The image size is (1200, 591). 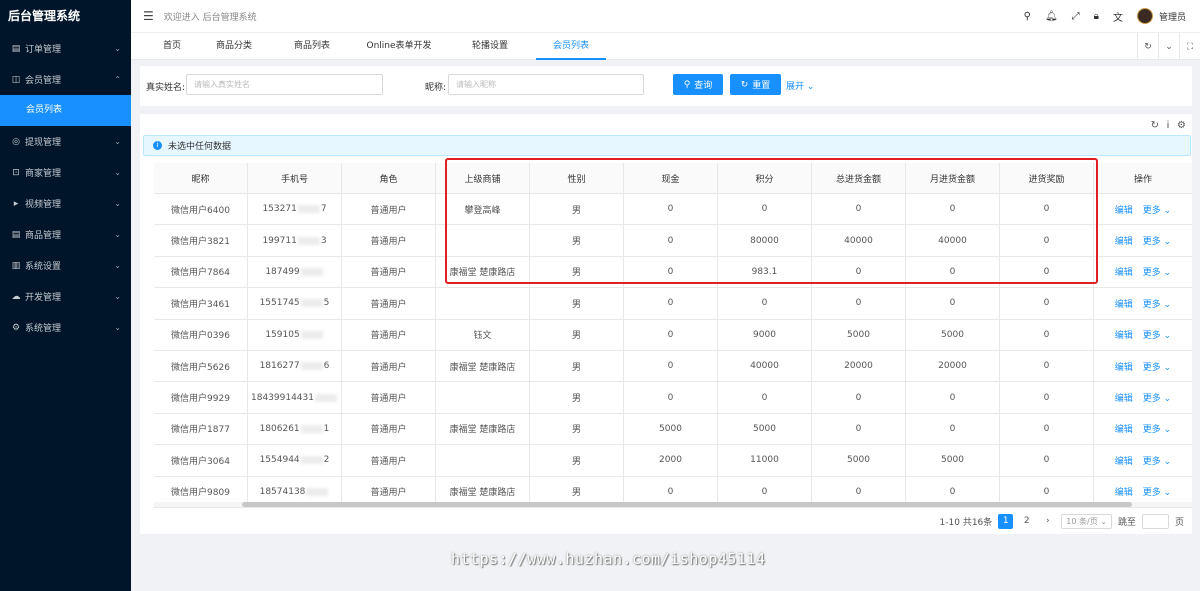 What do you see at coordinates (765, 178) in the screenshot?
I see `column-header: 积分` at bounding box center [765, 178].